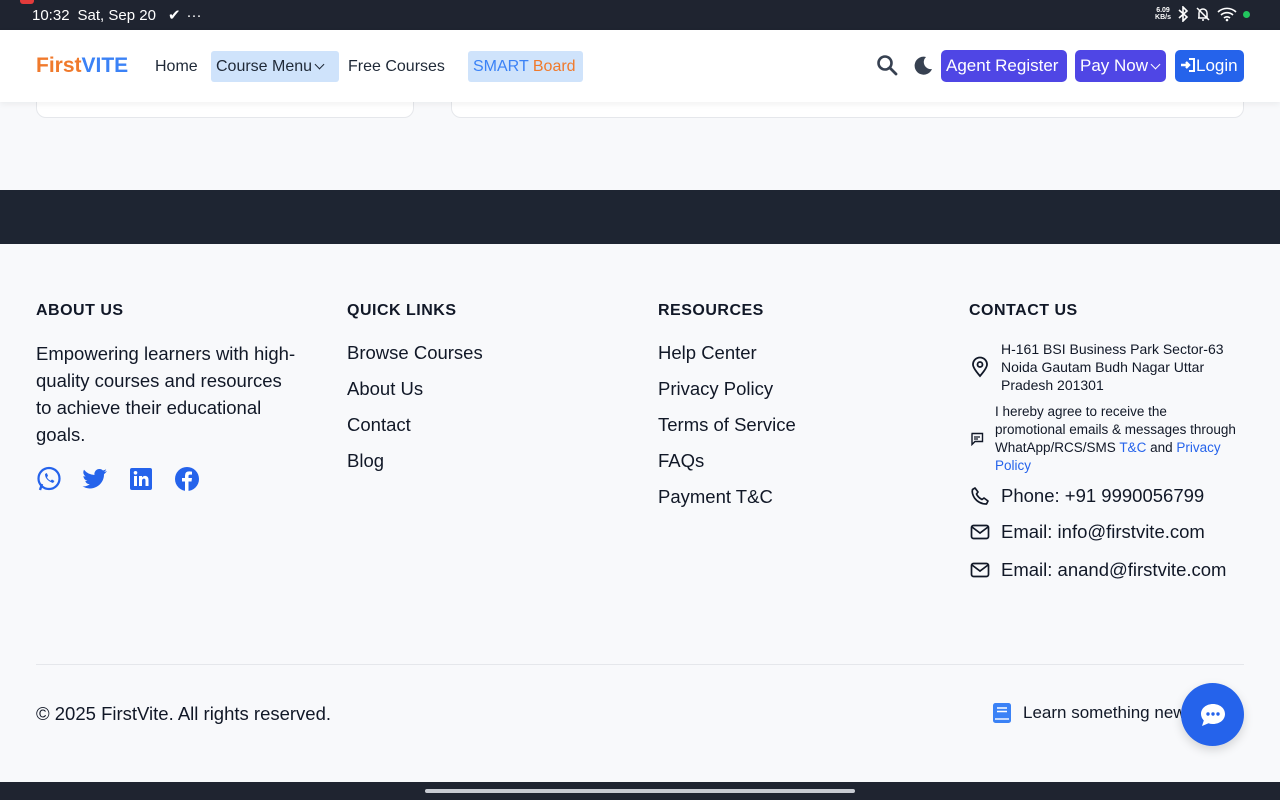 Image resolution: width=1280 pixels, height=800 pixels. What do you see at coordinates (174, 15) in the screenshot?
I see `check-icon: ✔` at bounding box center [174, 15].